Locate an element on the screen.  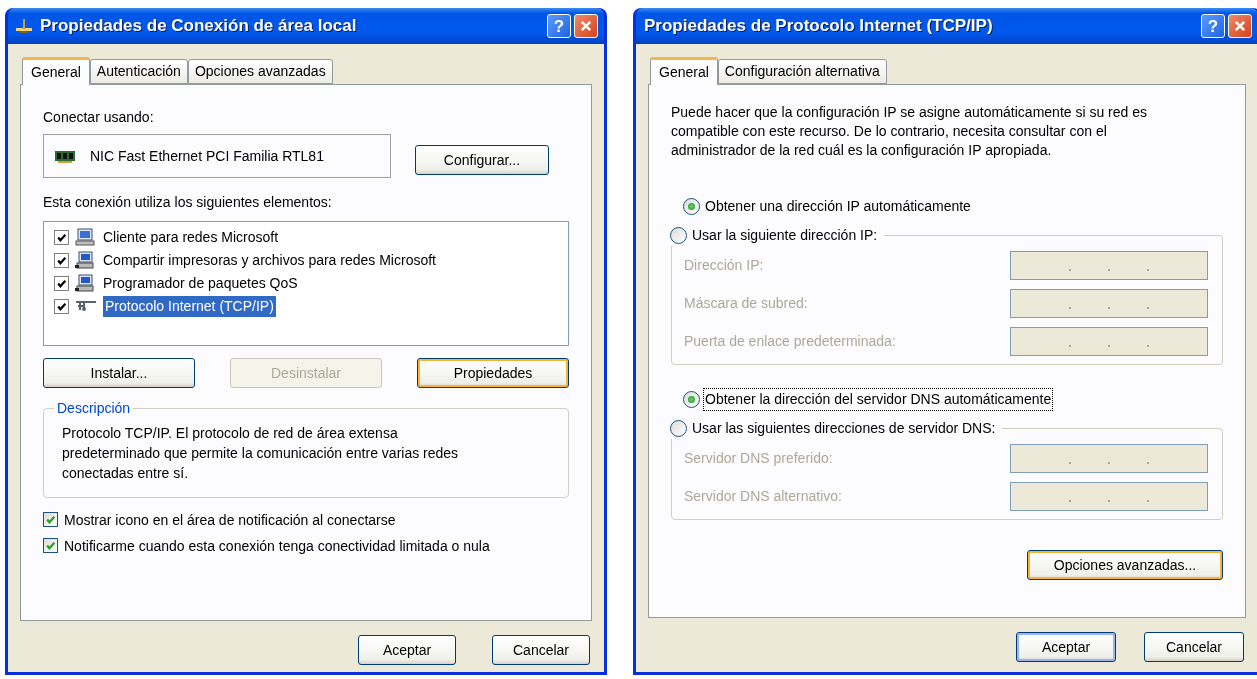
radio-label: Obtener una dirección IP automáticamente is located at coordinates (838, 206).